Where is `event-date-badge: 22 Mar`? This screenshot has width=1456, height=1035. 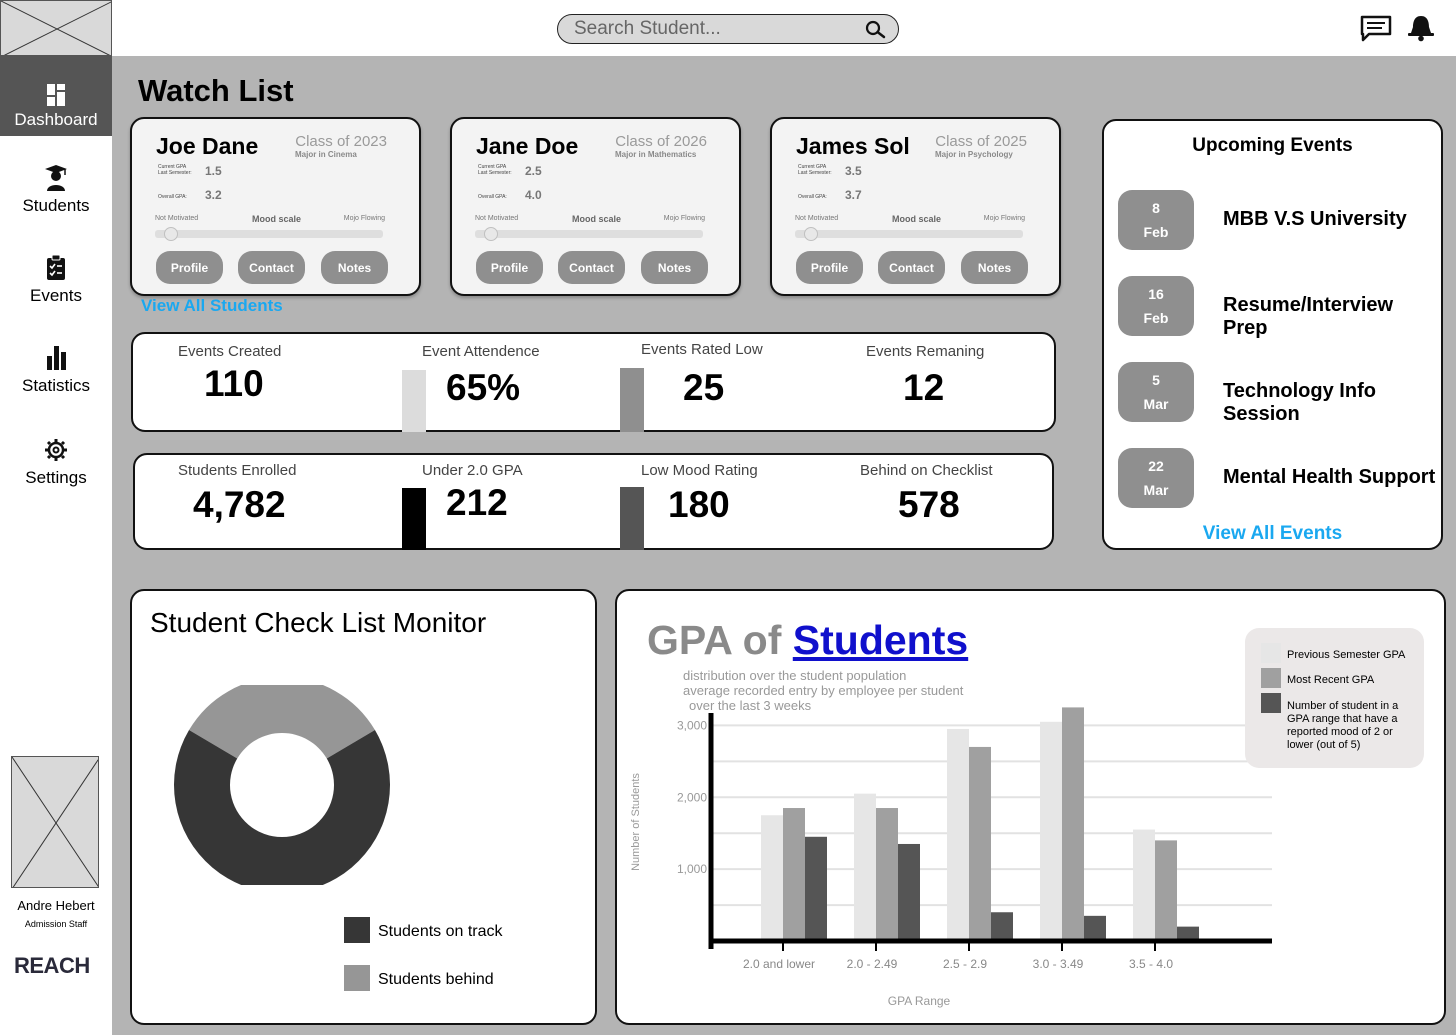
event-date-badge: 22 Mar is located at coordinates (1156, 478).